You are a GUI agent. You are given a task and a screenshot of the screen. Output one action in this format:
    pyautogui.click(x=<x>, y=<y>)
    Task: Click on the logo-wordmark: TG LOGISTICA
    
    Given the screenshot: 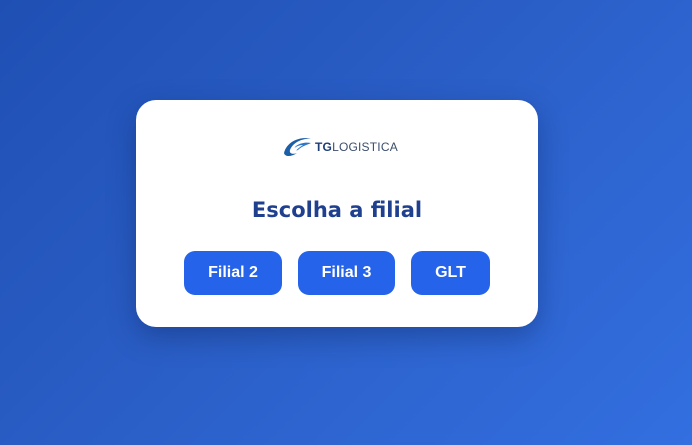 What is the action you would take?
    pyautogui.click(x=356, y=147)
    